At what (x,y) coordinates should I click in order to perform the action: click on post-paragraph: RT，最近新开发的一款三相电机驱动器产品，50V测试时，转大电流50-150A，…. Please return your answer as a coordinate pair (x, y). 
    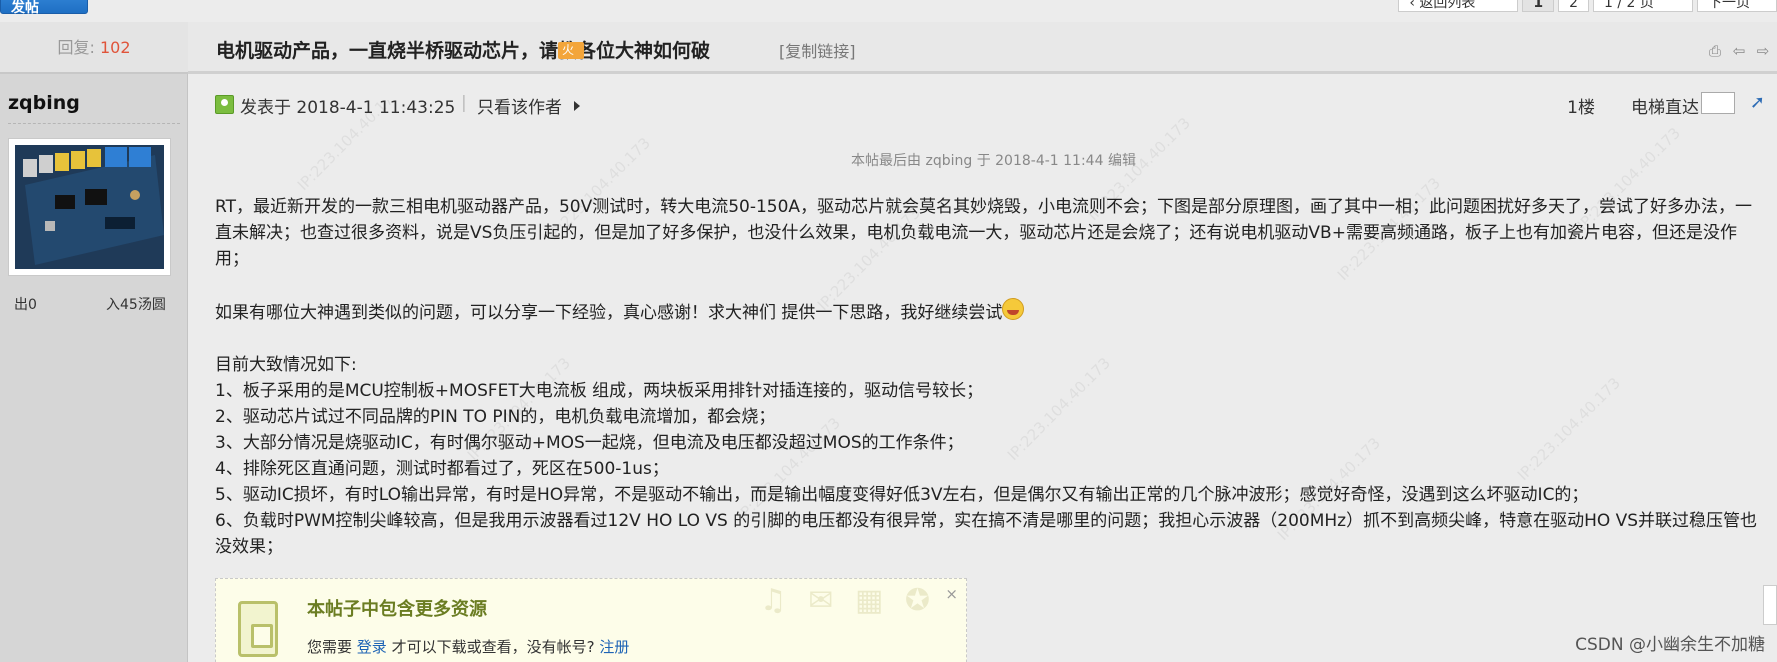
    Looking at the image, I should click on (984, 233).